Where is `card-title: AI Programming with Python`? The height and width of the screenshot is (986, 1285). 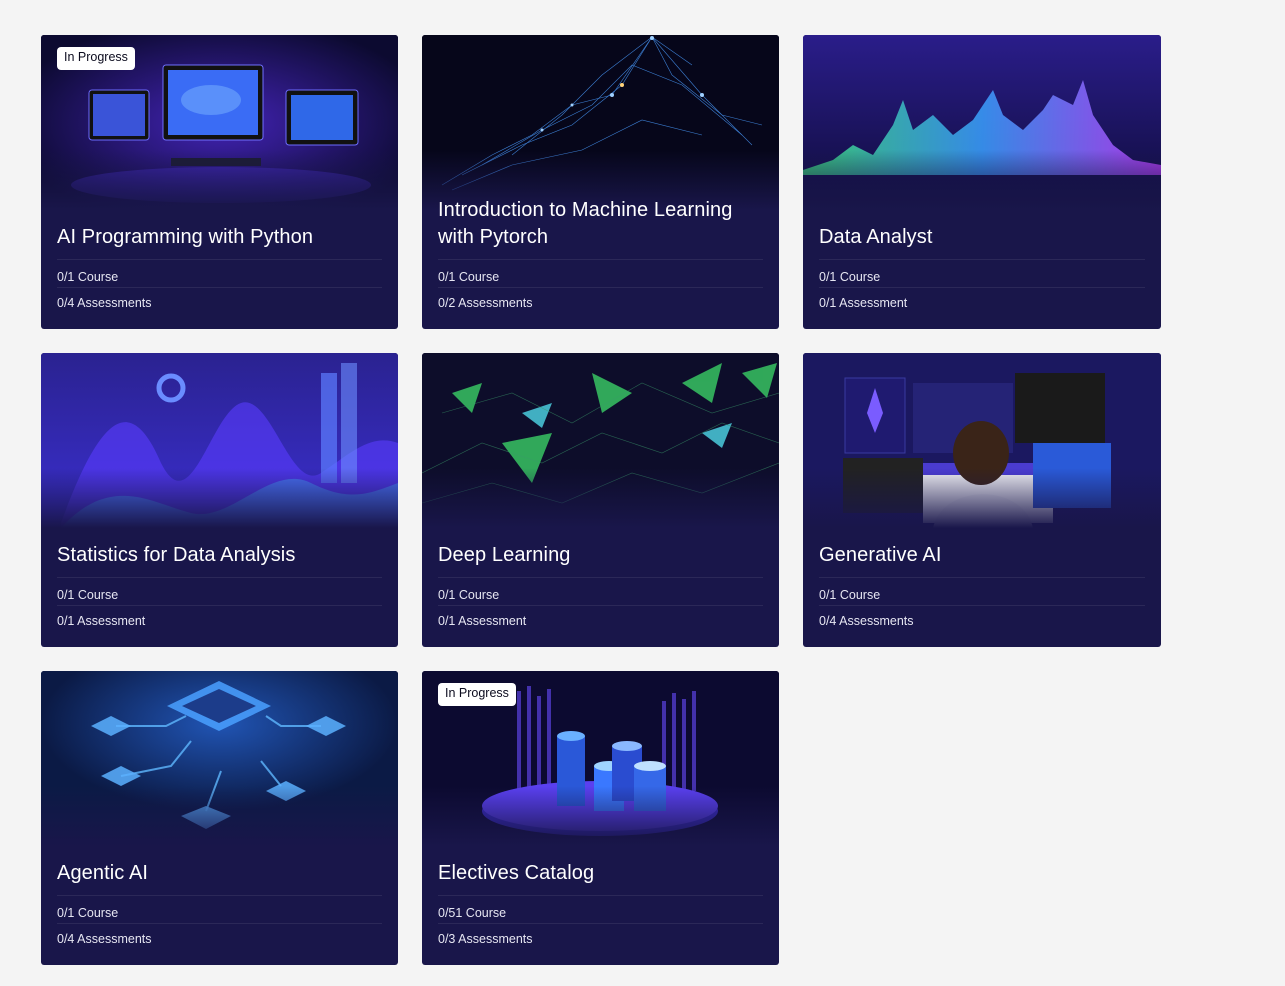
card-title: AI Programming with Python is located at coordinates (185, 237).